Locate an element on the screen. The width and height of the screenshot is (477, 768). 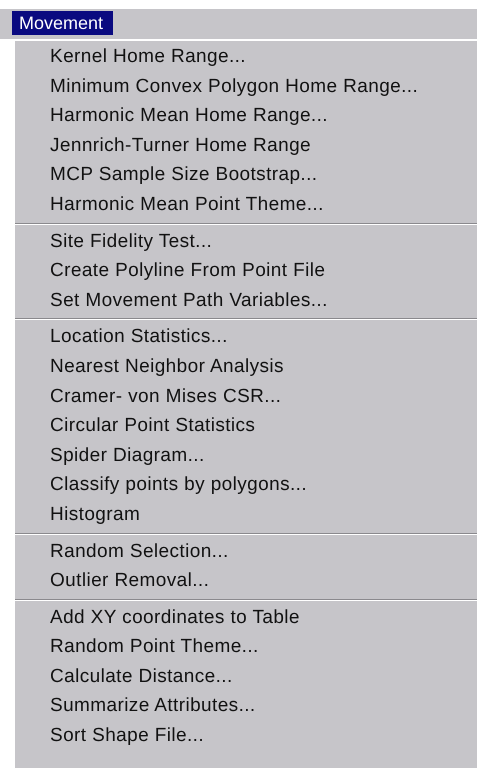
menu-item: Create Polyline From Point File is located at coordinates (246, 271).